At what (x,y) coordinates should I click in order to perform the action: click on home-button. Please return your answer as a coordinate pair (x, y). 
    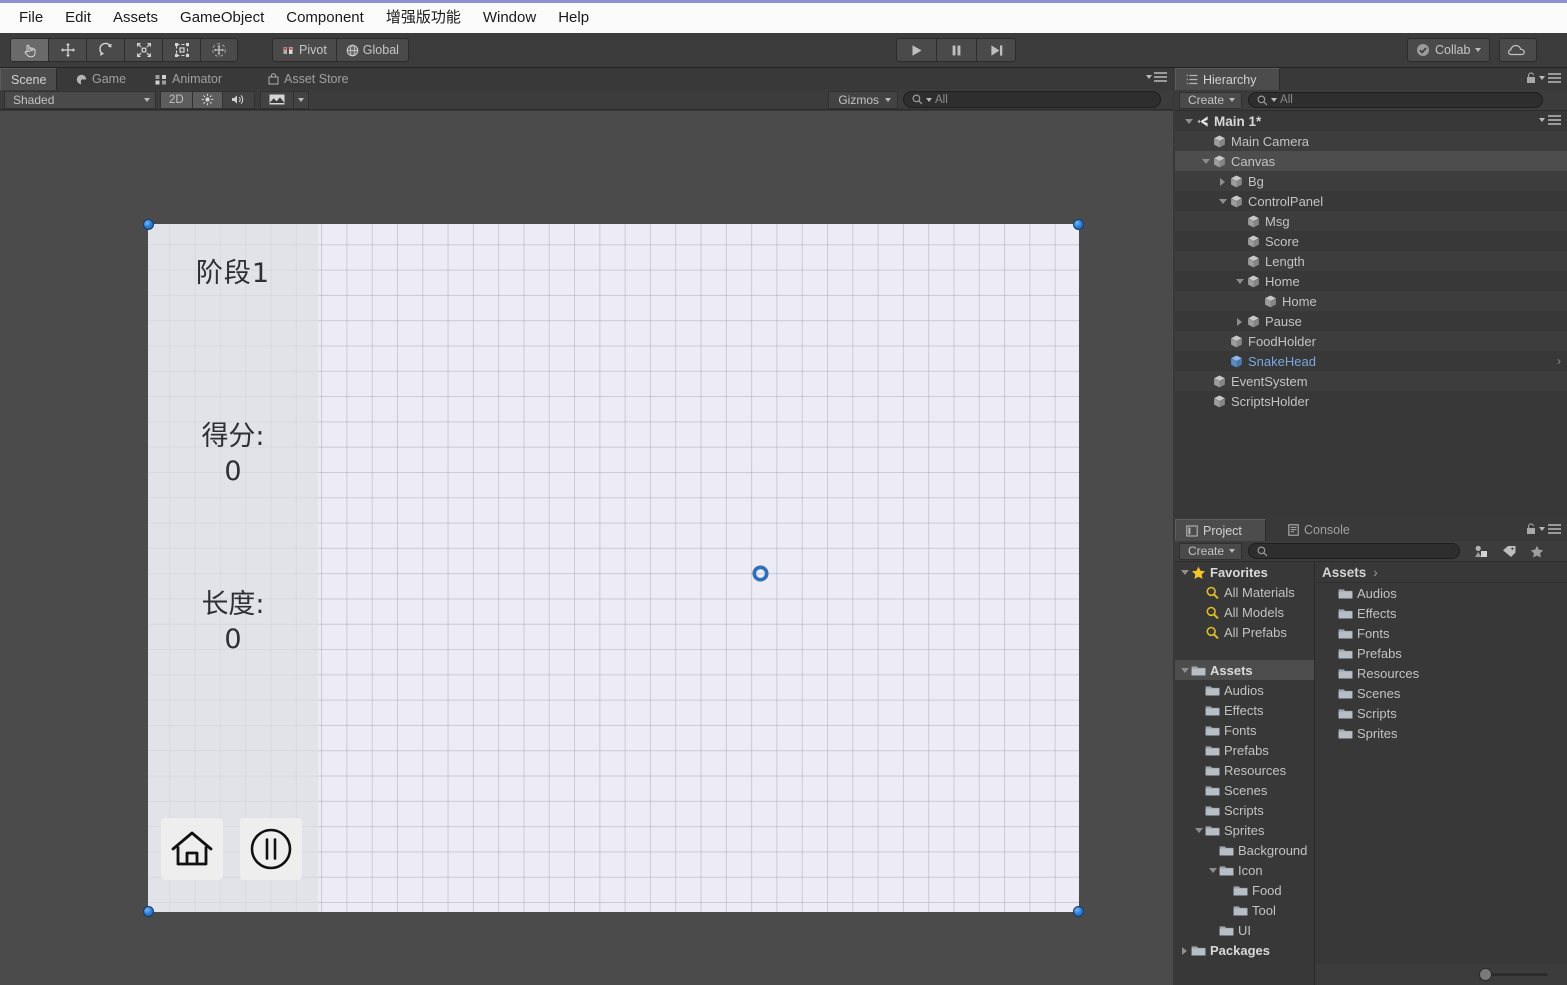
    Looking at the image, I should click on (192, 849).